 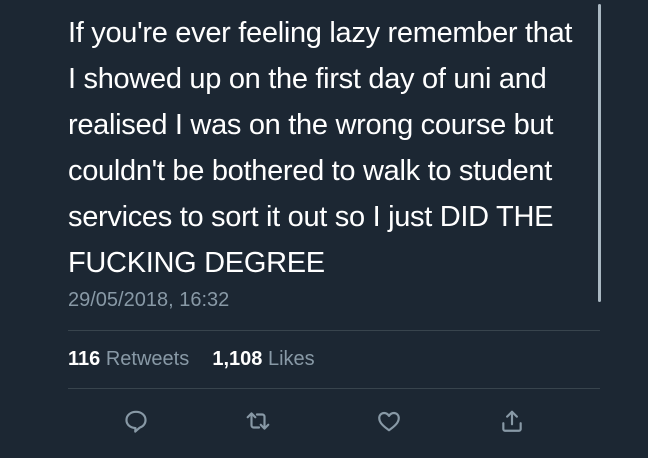 I want to click on tweet-timestamp: 29/05/2018, 16:32, so click(x=149, y=300).